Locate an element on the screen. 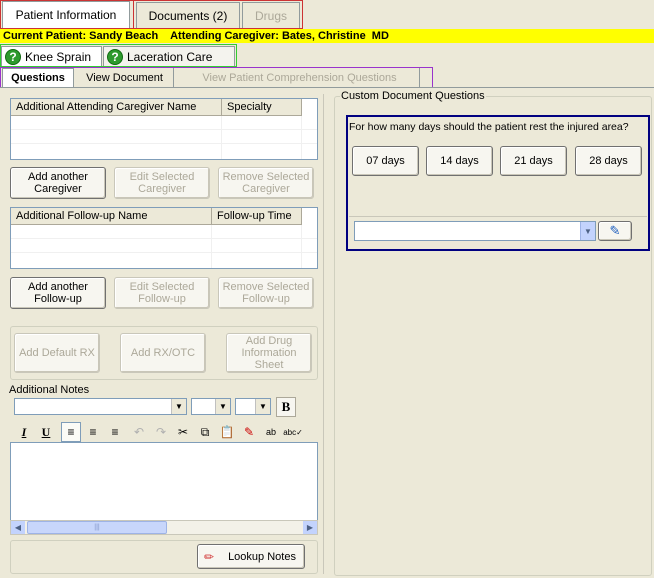  current-patient-text: Current Patient: Sandy Beach is located at coordinates (81, 36).